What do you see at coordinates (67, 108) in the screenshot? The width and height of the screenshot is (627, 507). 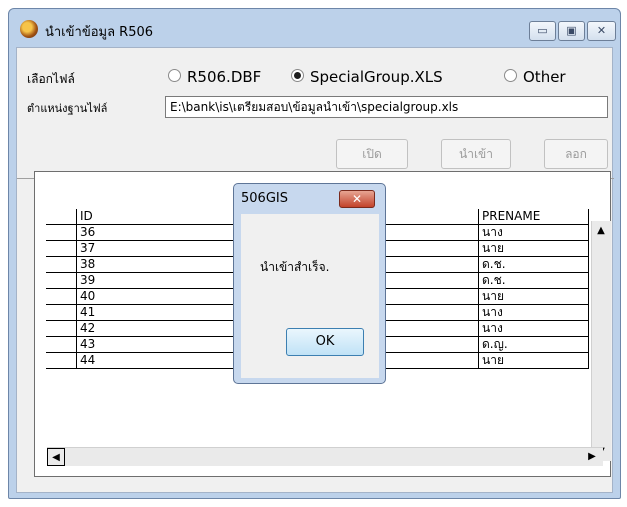 I see `path-label: ตำแหน่งฐานไฟล์` at bounding box center [67, 108].